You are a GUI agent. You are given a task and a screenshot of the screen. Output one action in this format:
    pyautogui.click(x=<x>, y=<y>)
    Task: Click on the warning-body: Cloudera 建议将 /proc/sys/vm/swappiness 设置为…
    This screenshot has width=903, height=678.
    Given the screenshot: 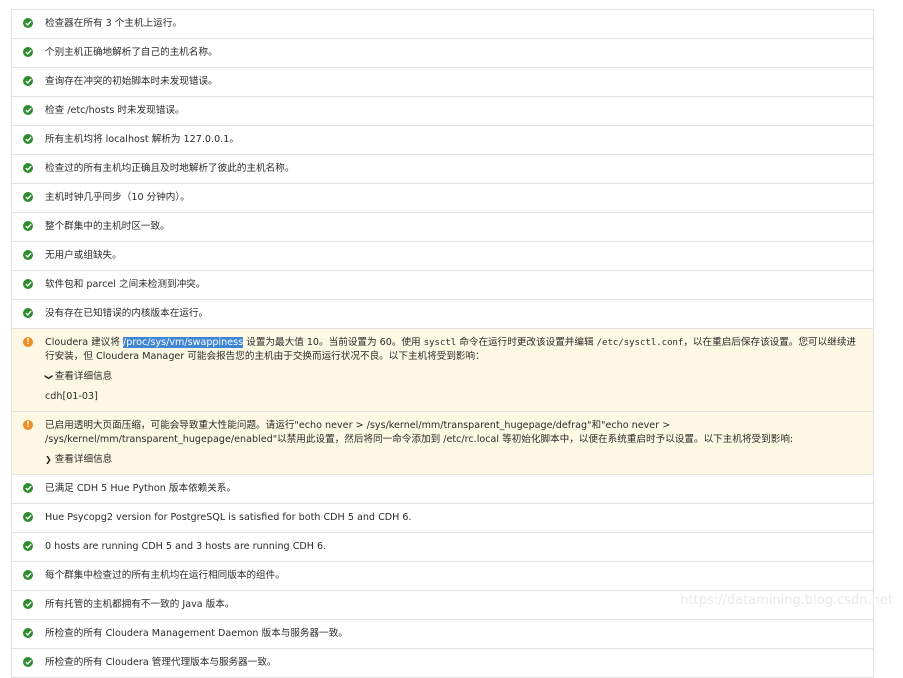 What is the action you would take?
    pyautogui.click(x=454, y=370)
    